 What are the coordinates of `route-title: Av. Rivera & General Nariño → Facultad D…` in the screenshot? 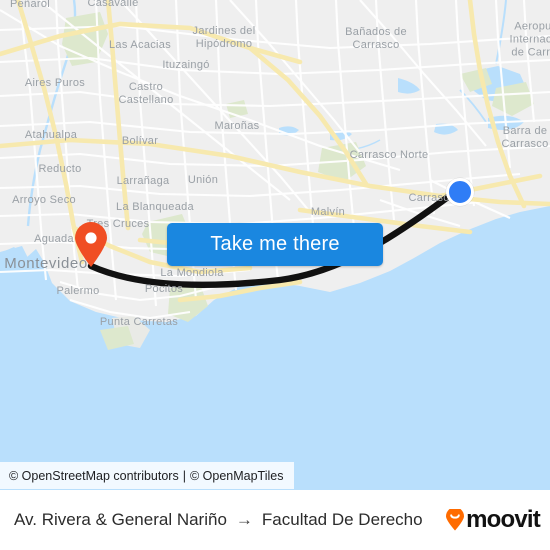 It's located at (218, 520).